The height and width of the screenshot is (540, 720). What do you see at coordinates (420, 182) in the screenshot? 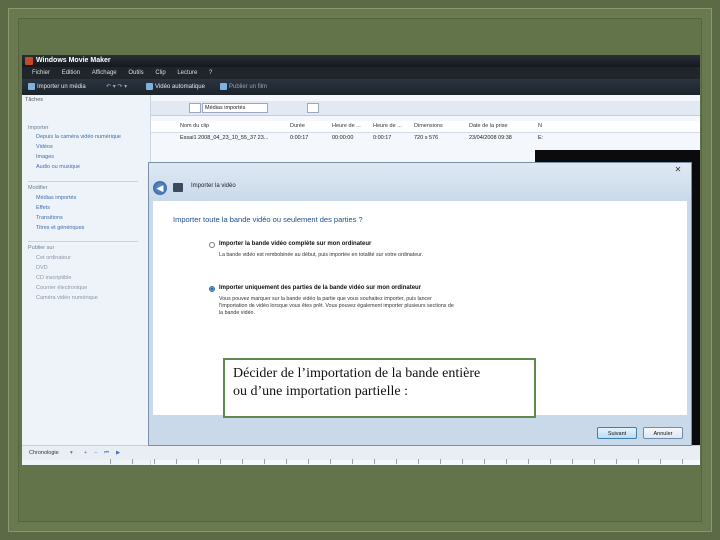
I see `dialog-titlebar: ◀ Importer la vidéo ✕` at bounding box center [420, 182].